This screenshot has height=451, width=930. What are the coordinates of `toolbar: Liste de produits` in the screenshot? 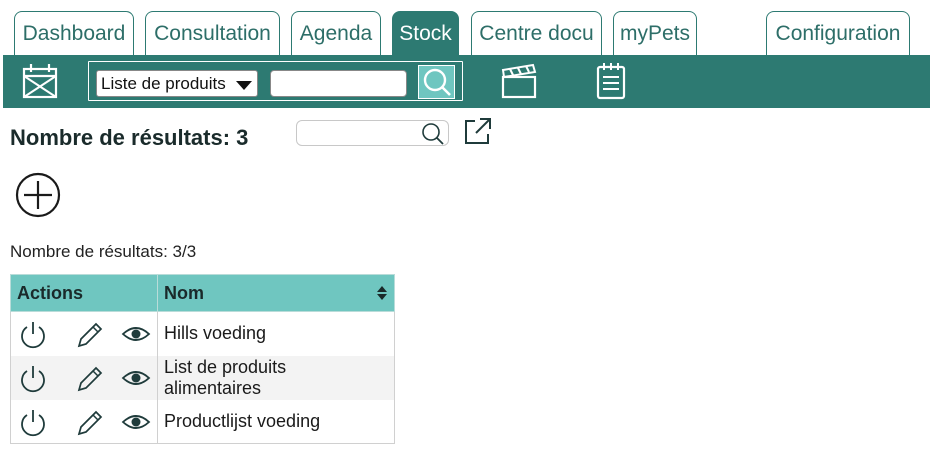 It's located at (466, 81).